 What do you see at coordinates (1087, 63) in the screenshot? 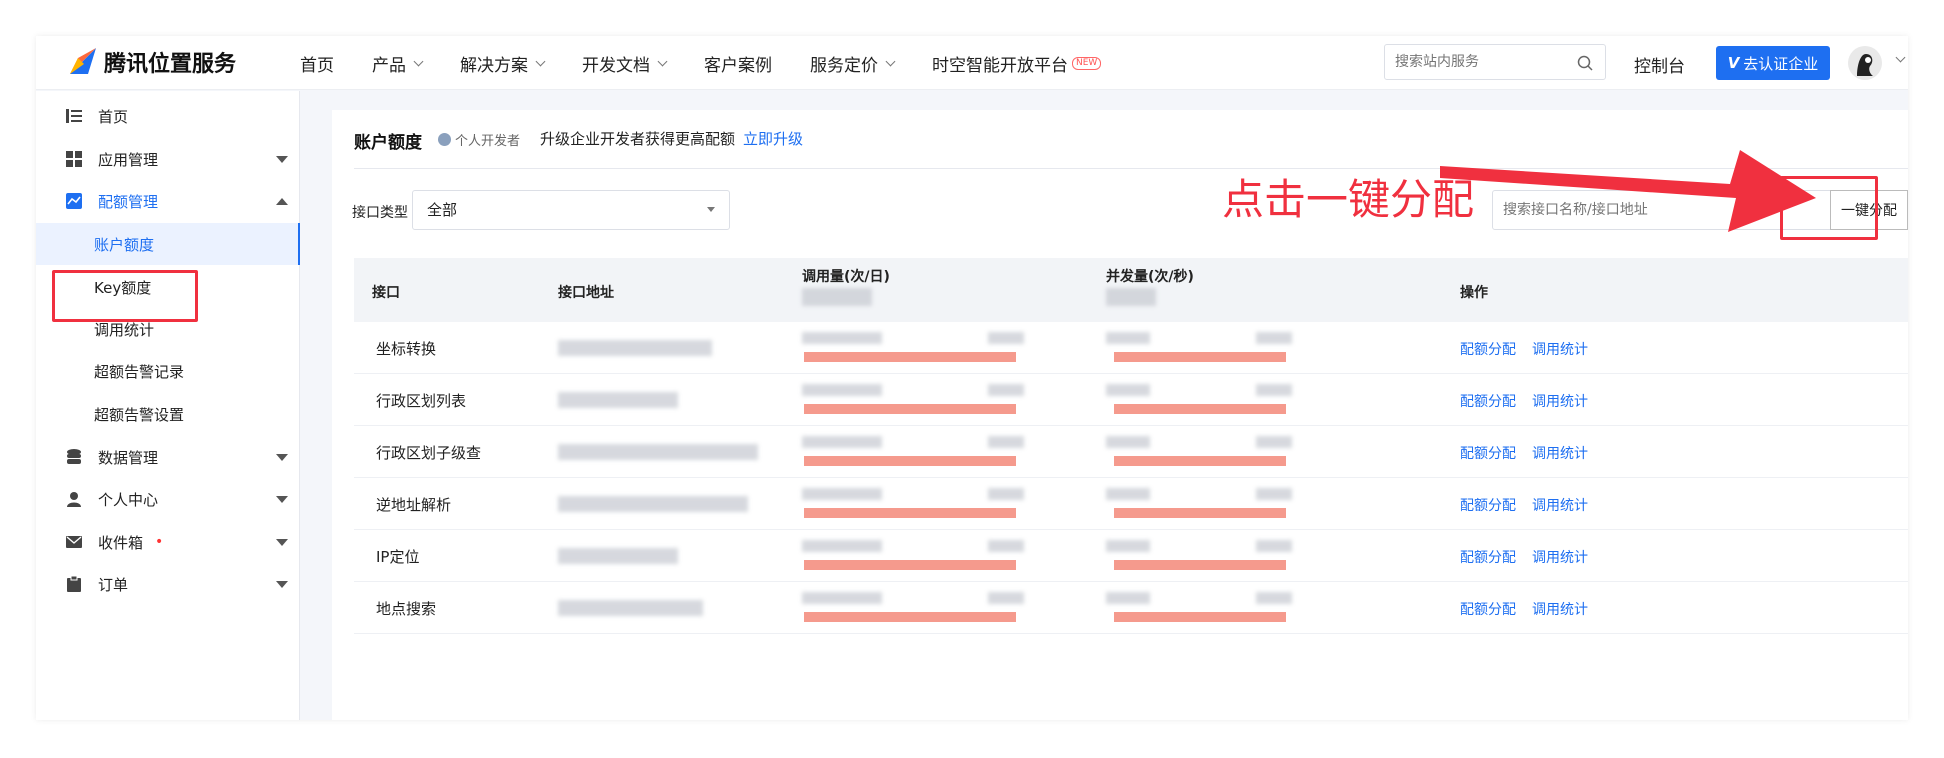
I see `new-badge: NEW` at bounding box center [1087, 63].